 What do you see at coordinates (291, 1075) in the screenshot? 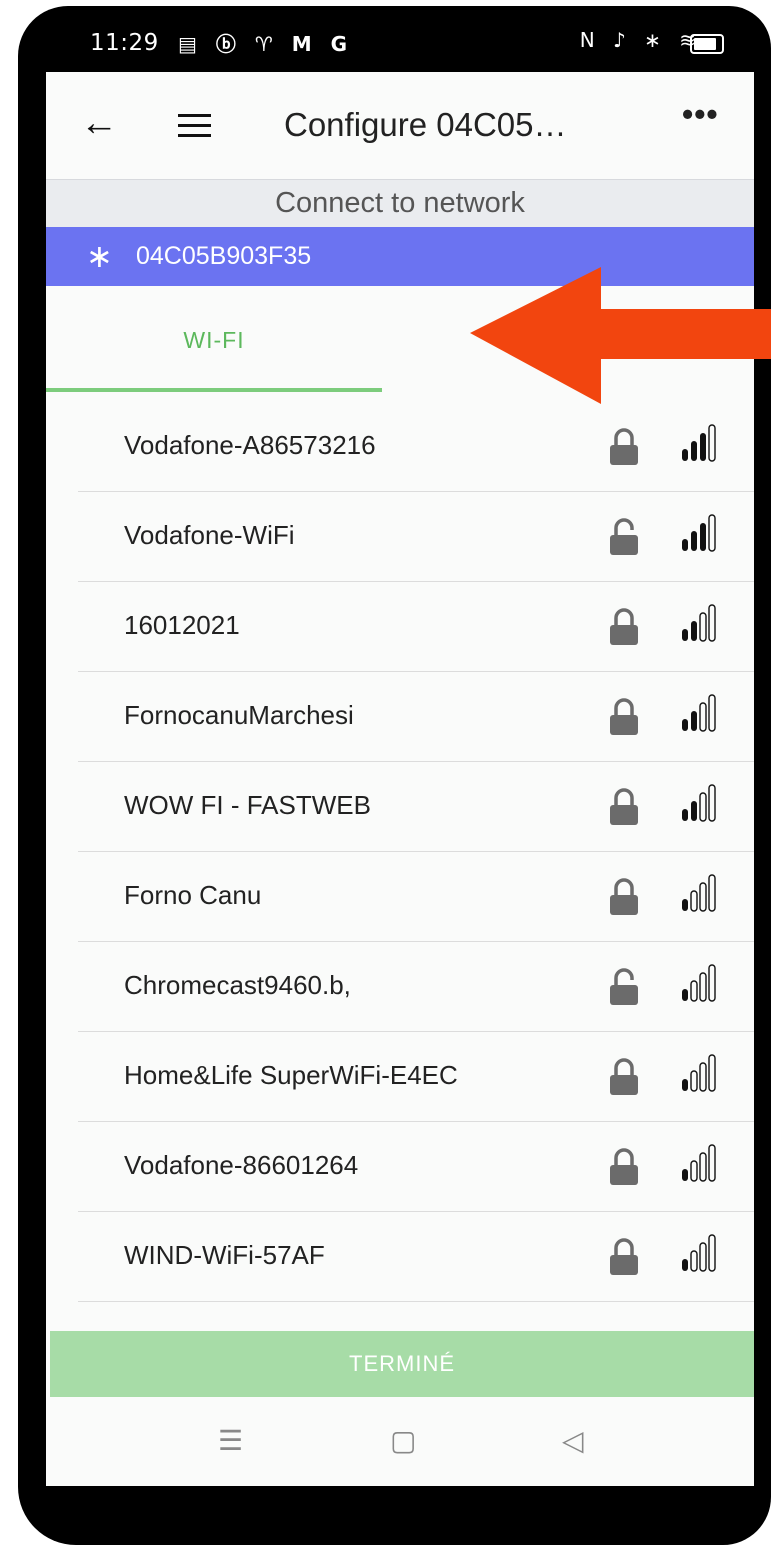
I see `network-ssid: Home&Life SuperWiFi-E4EC` at bounding box center [291, 1075].